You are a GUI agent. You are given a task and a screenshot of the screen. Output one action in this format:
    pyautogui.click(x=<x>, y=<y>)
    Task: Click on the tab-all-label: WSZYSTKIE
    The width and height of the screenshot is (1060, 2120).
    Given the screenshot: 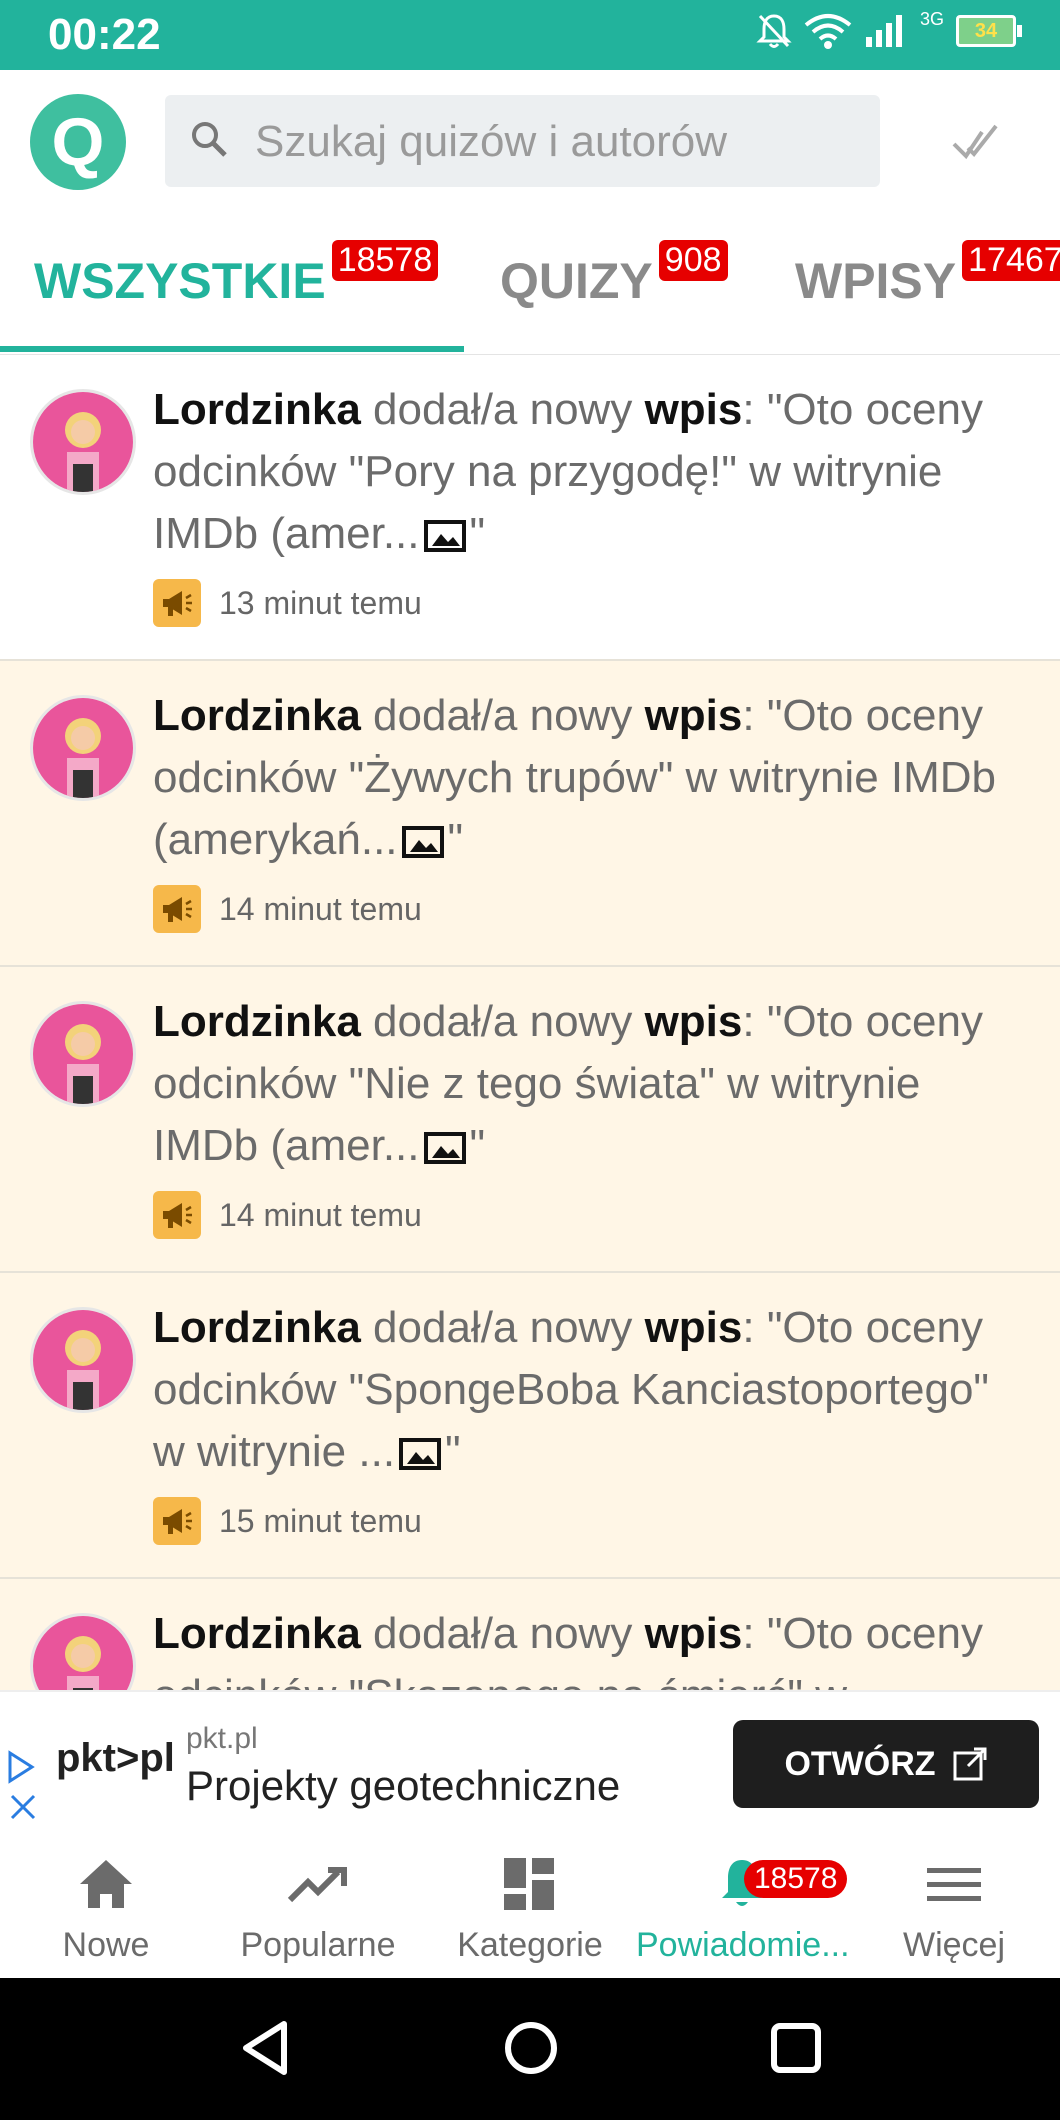 What is the action you would take?
    pyautogui.click(x=180, y=281)
    